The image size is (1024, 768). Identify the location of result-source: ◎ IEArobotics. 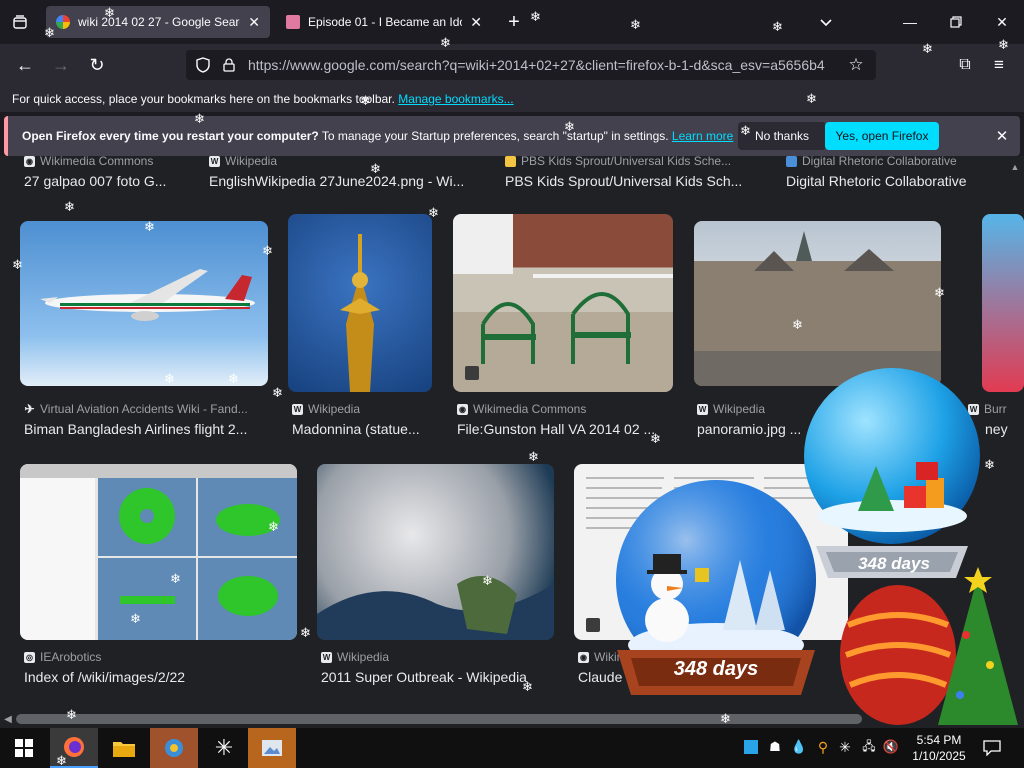
(62, 657).